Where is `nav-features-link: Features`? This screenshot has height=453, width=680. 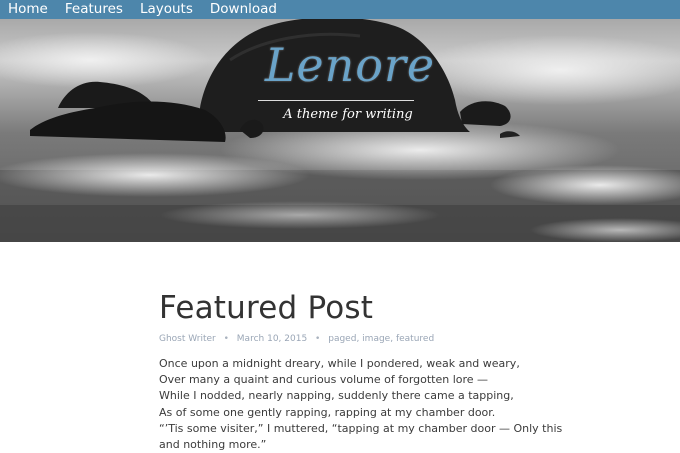
nav-features-link: Features is located at coordinates (94, 9).